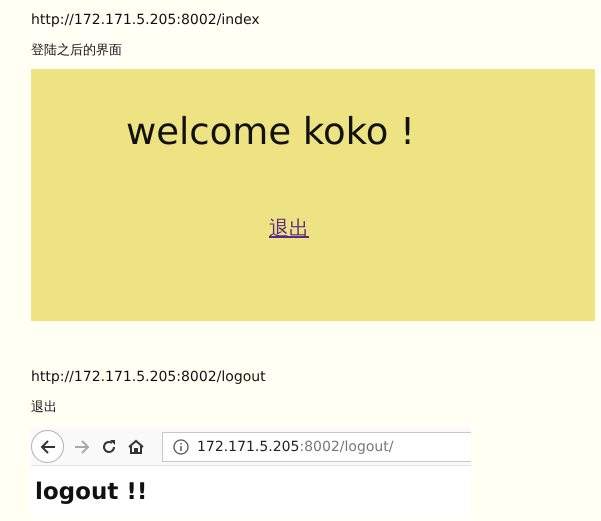 The image size is (601, 521). Describe the element at coordinates (44, 408) in the screenshot. I see `caption-text: 退出` at that location.